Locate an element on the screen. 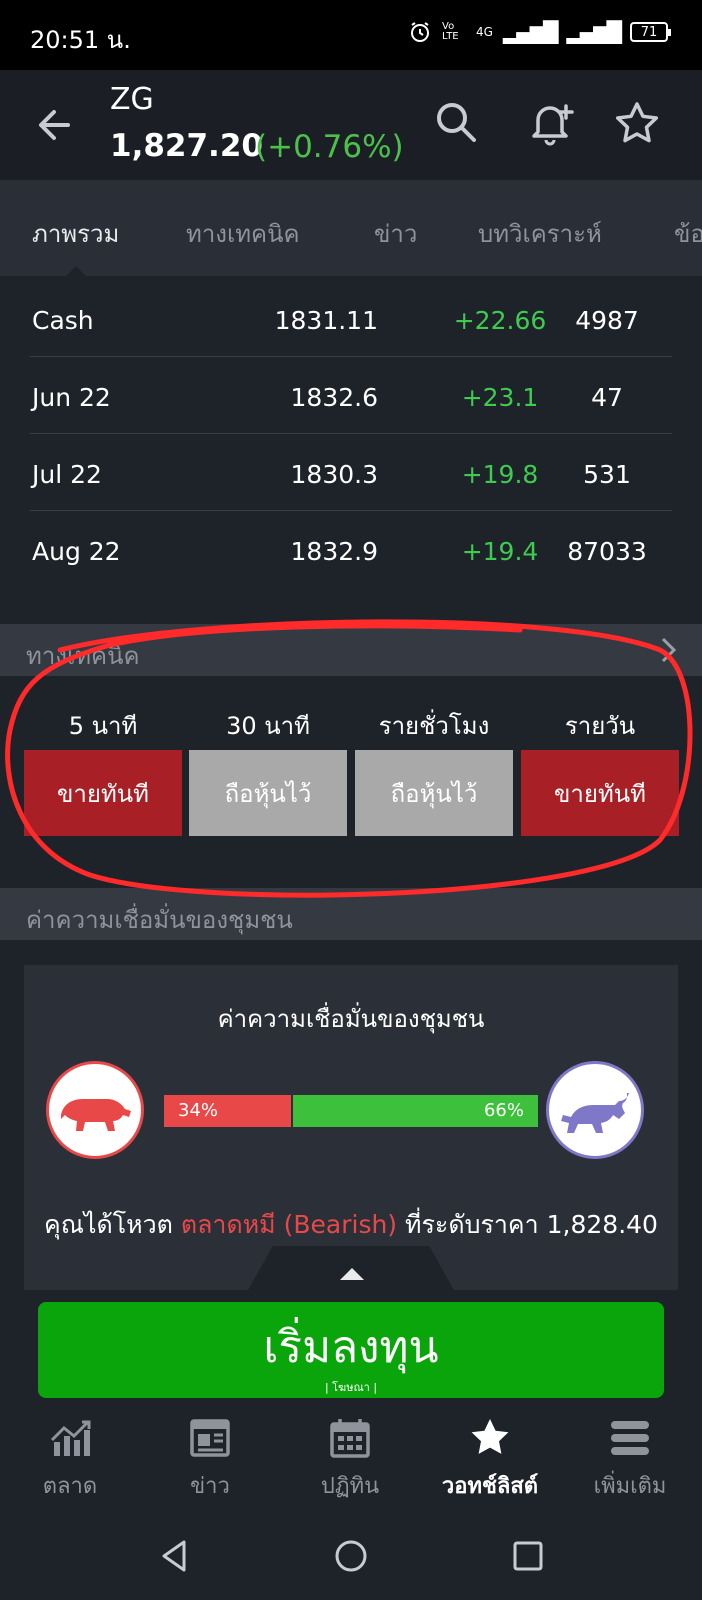 This screenshot has height=1600, width=702. contract-last: 1832.6 is located at coordinates (334, 397).